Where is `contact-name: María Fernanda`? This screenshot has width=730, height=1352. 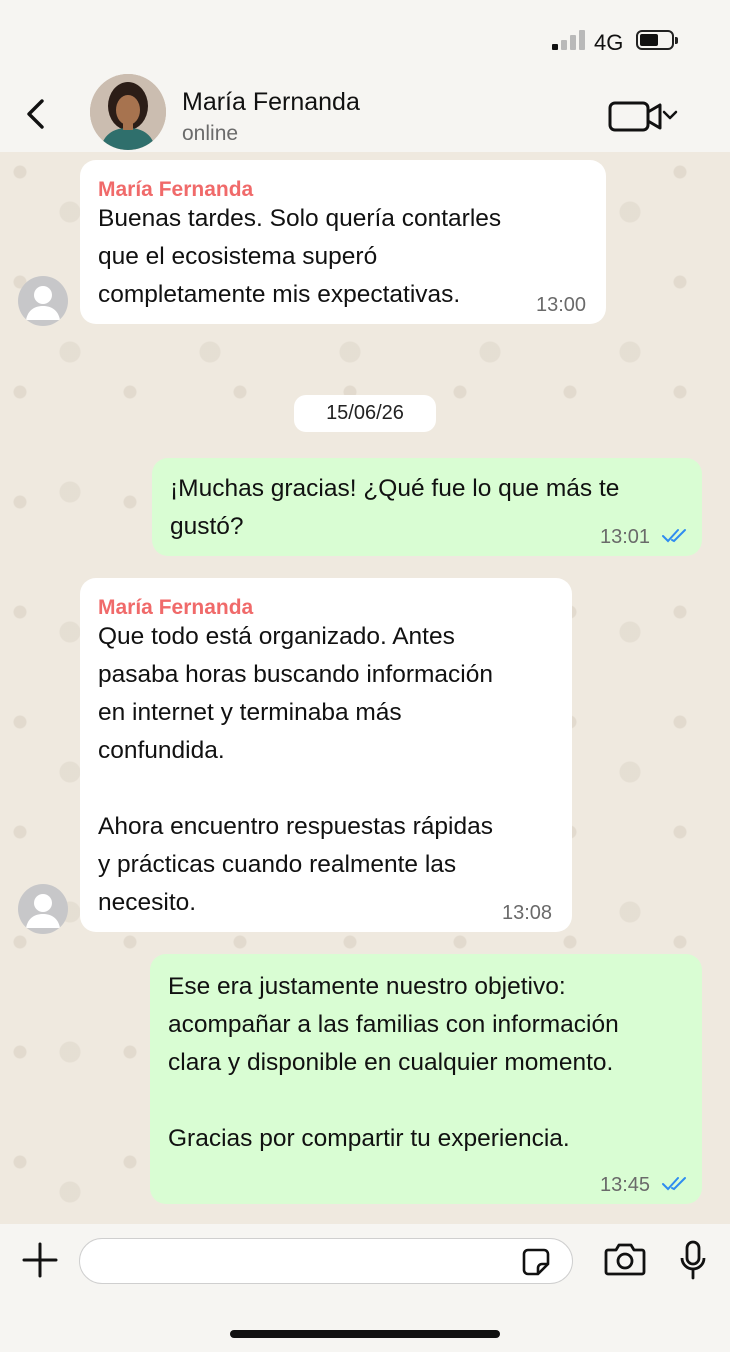 contact-name: María Fernanda is located at coordinates (271, 102).